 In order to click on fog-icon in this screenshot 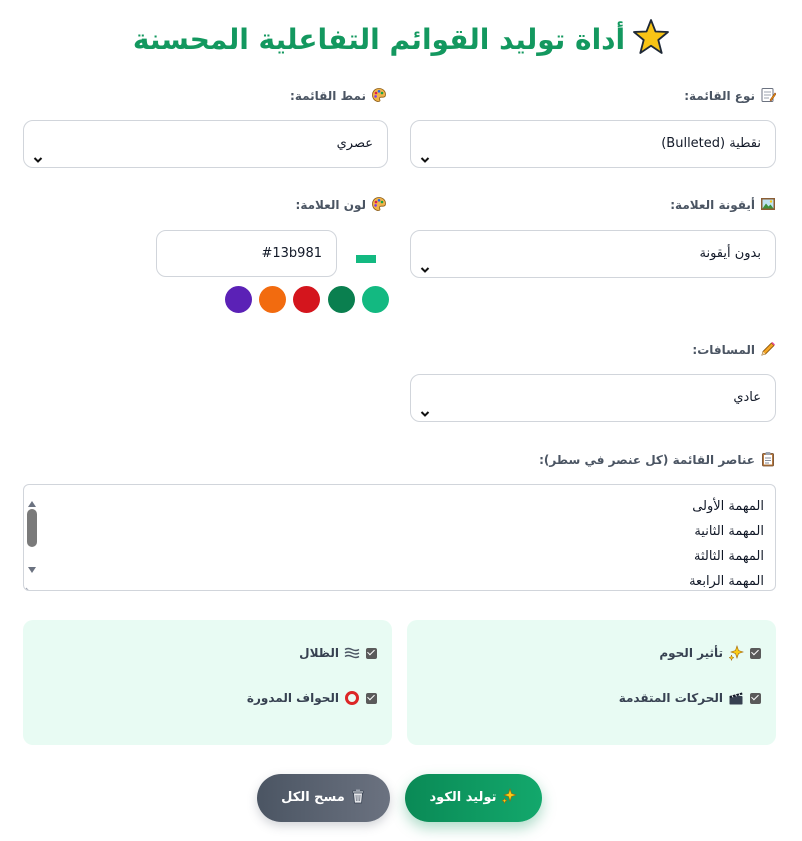, I will do `click(352, 653)`.